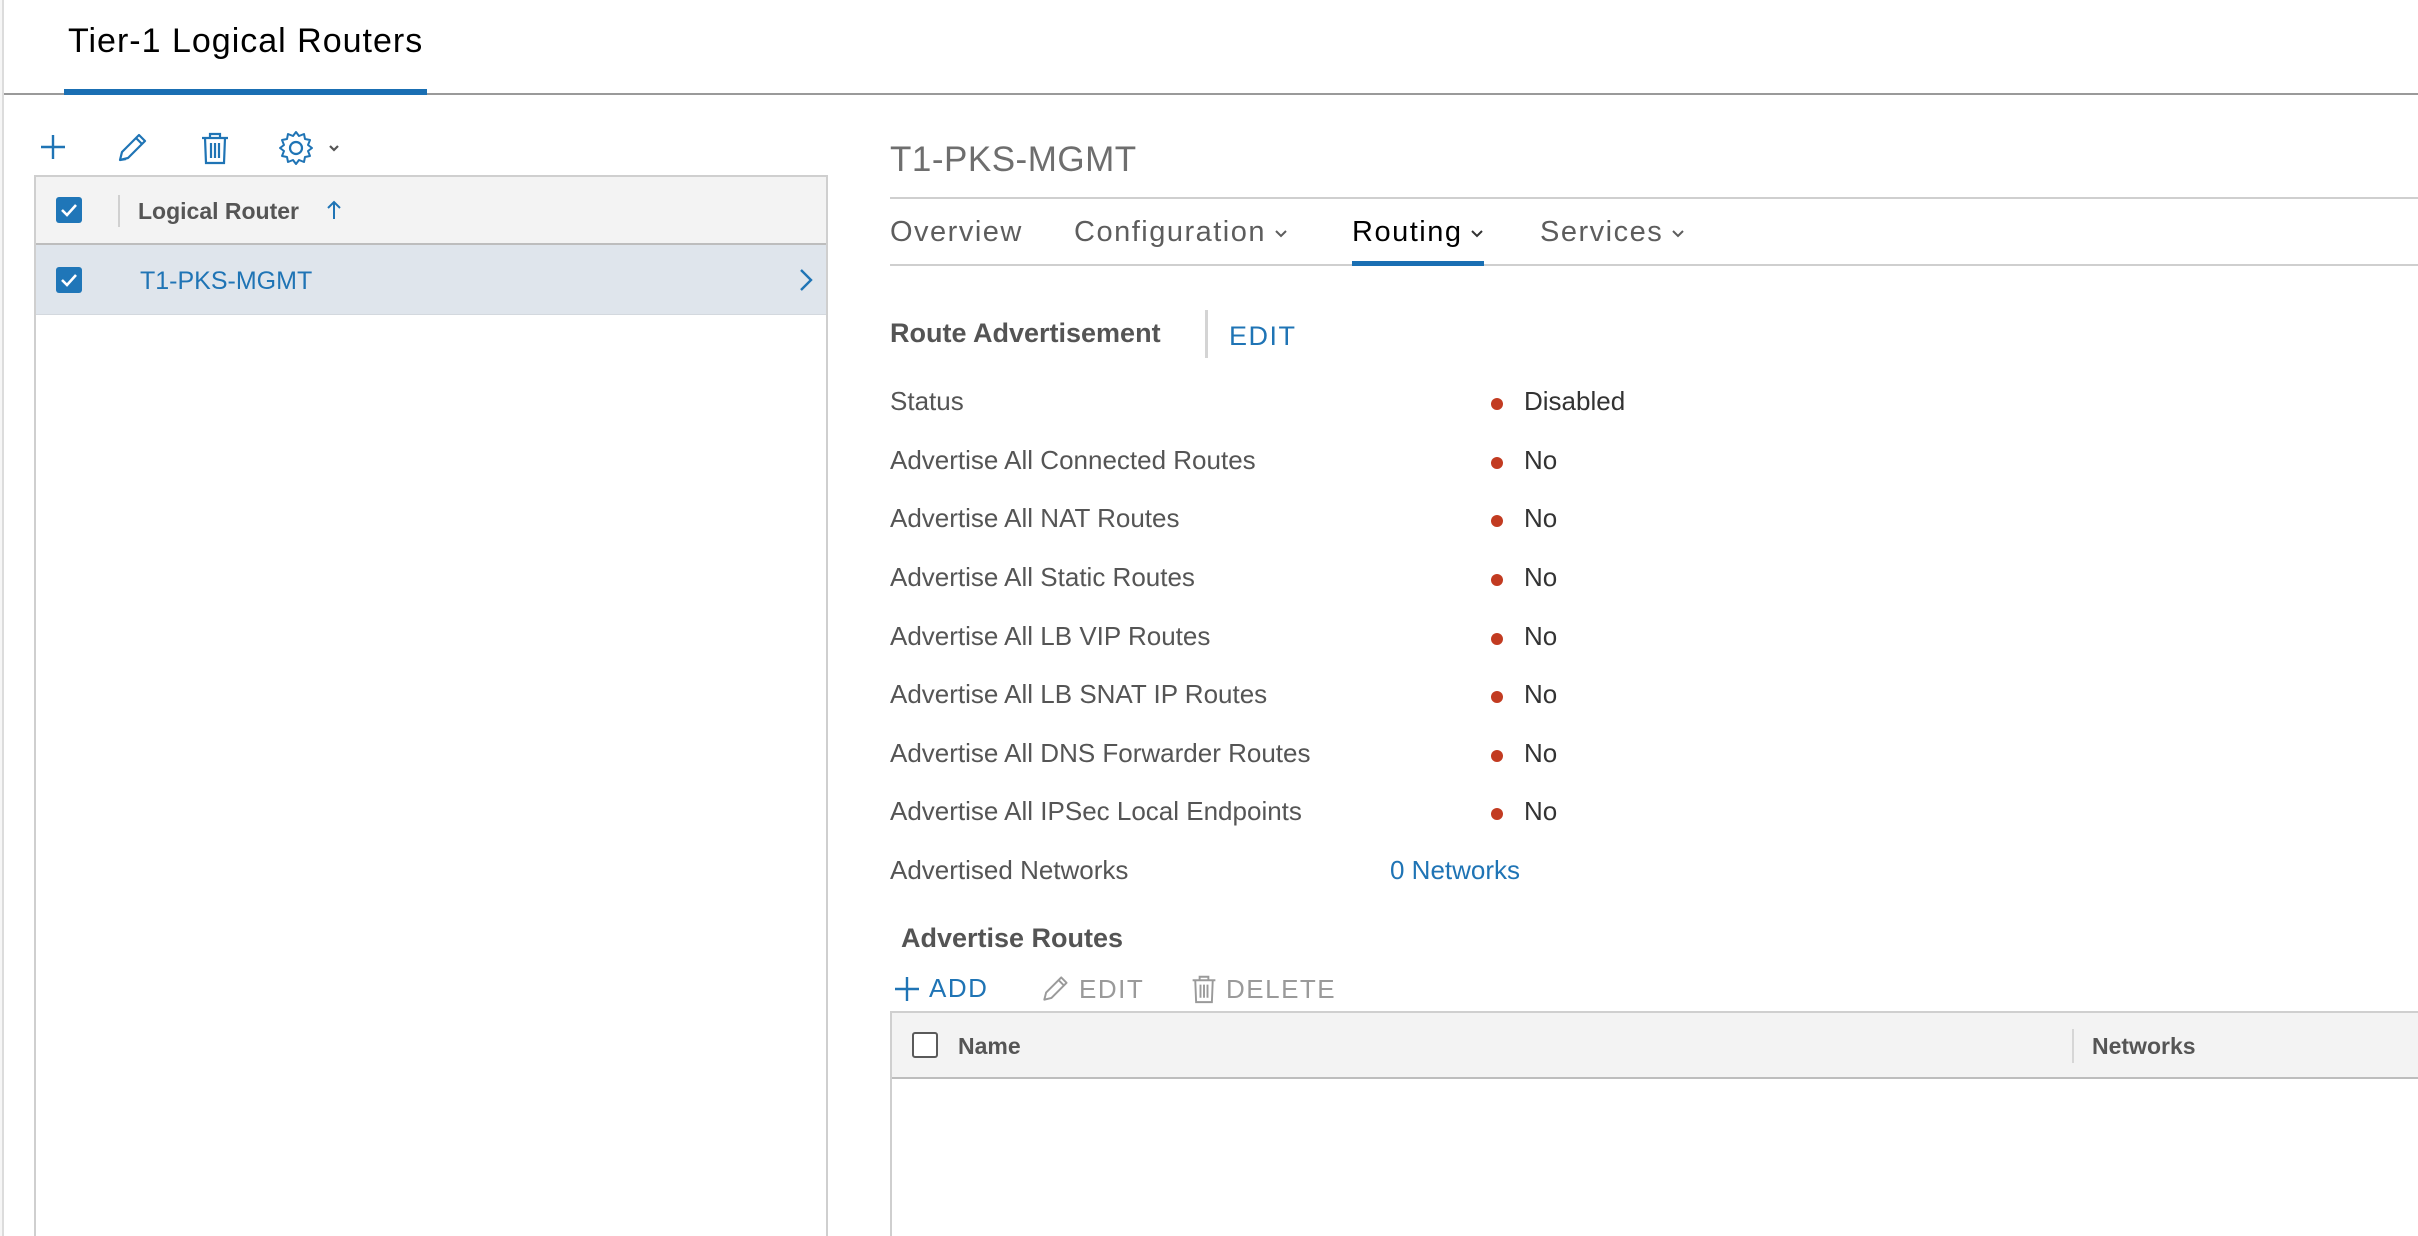 The width and height of the screenshot is (2418, 1236). What do you see at coordinates (959, 988) in the screenshot?
I see `add-route-label: ADD` at bounding box center [959, 988].